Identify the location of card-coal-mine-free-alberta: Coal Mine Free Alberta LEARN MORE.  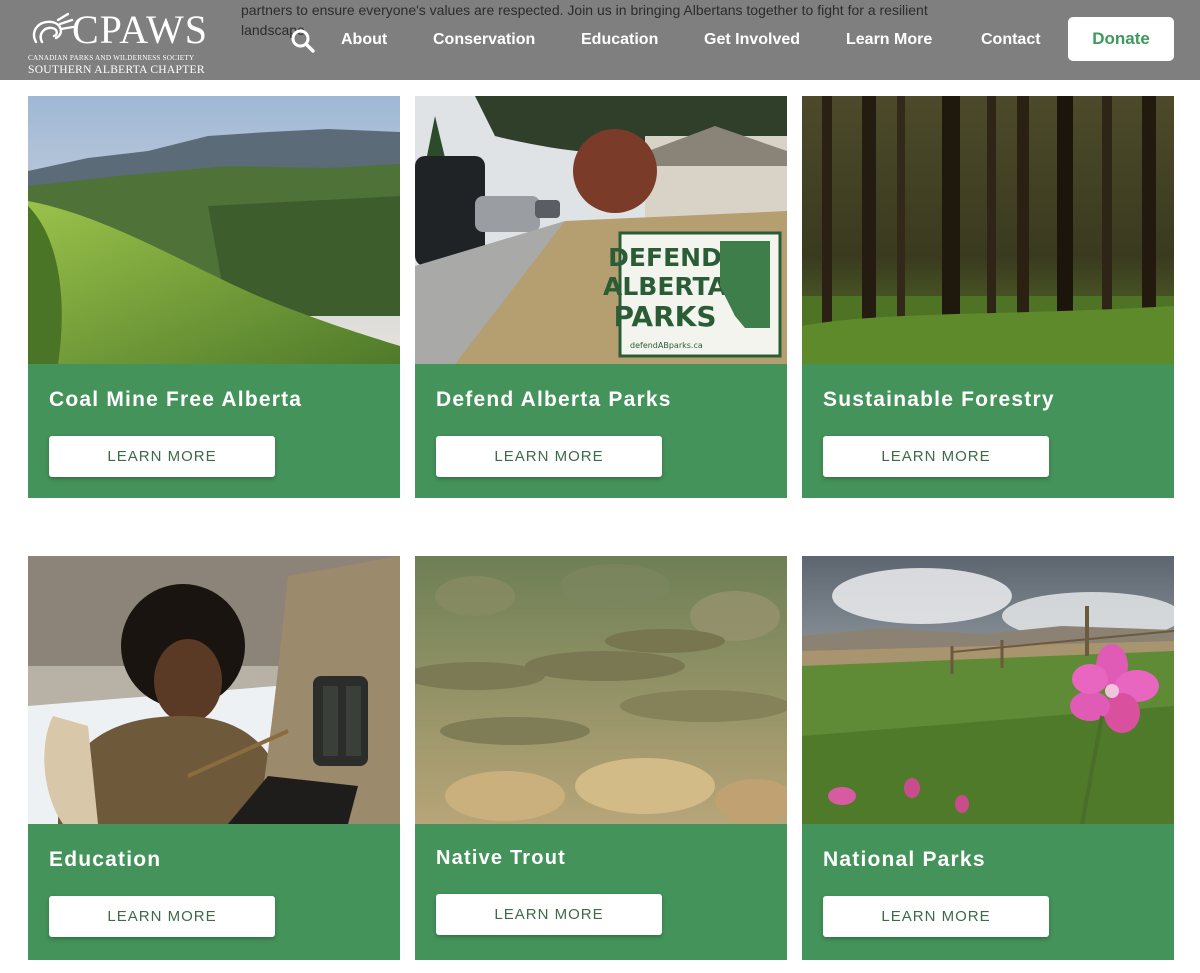
(214, 297).